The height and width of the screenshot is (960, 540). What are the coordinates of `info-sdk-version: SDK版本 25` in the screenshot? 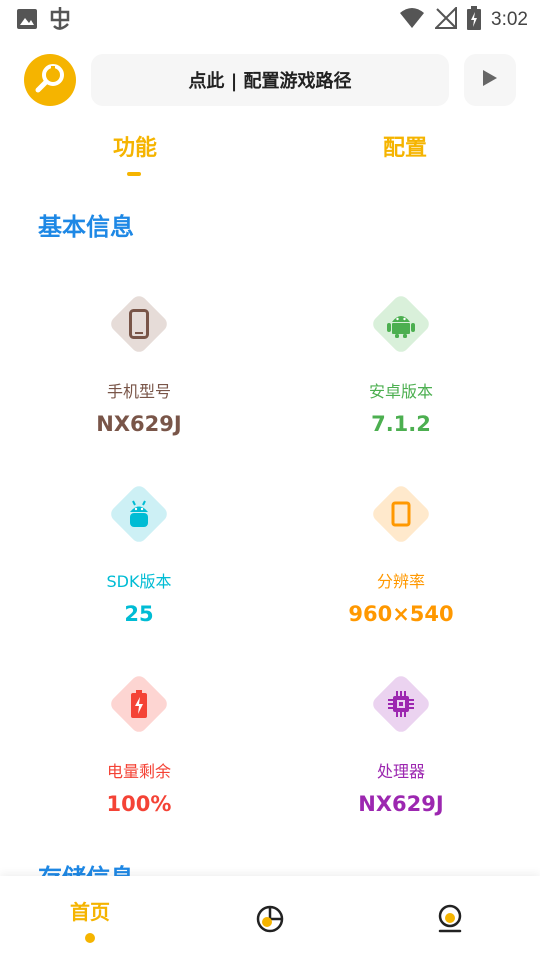 It's located at (139, 554).